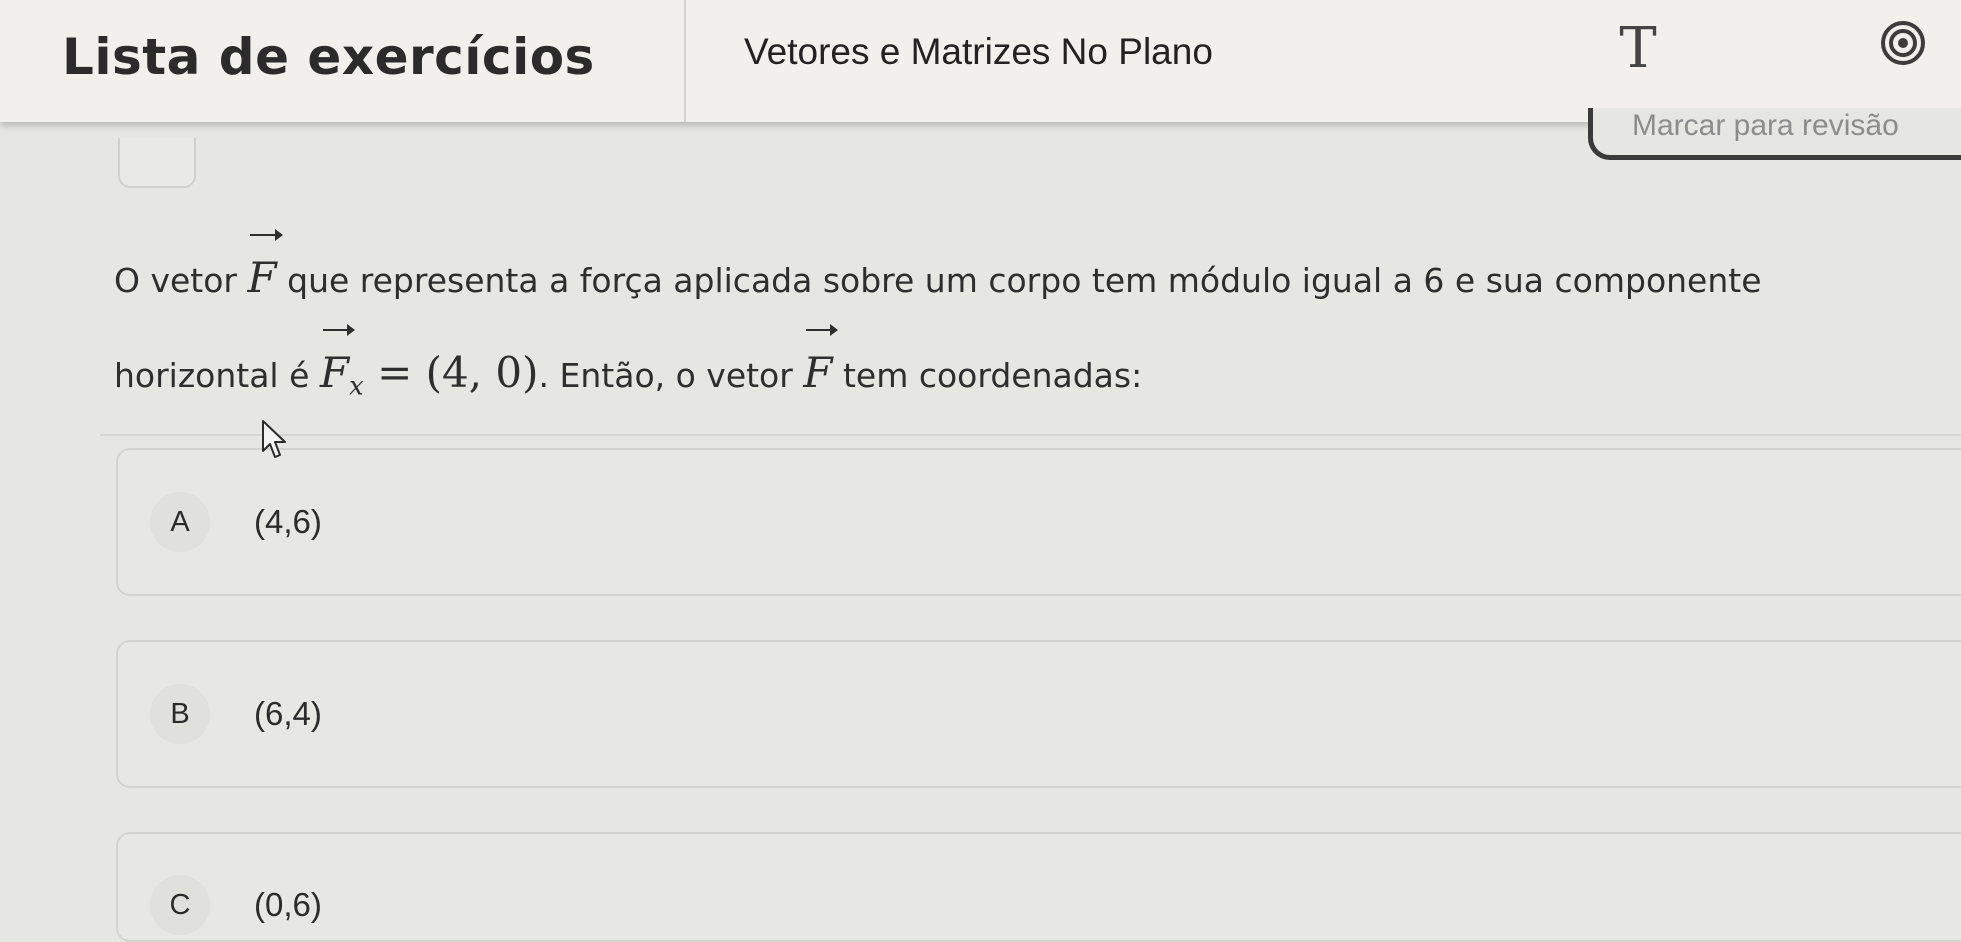 This screenshot has height=942, width=1961. I want to click on option-value-a: (4,6), so click(288, 521).